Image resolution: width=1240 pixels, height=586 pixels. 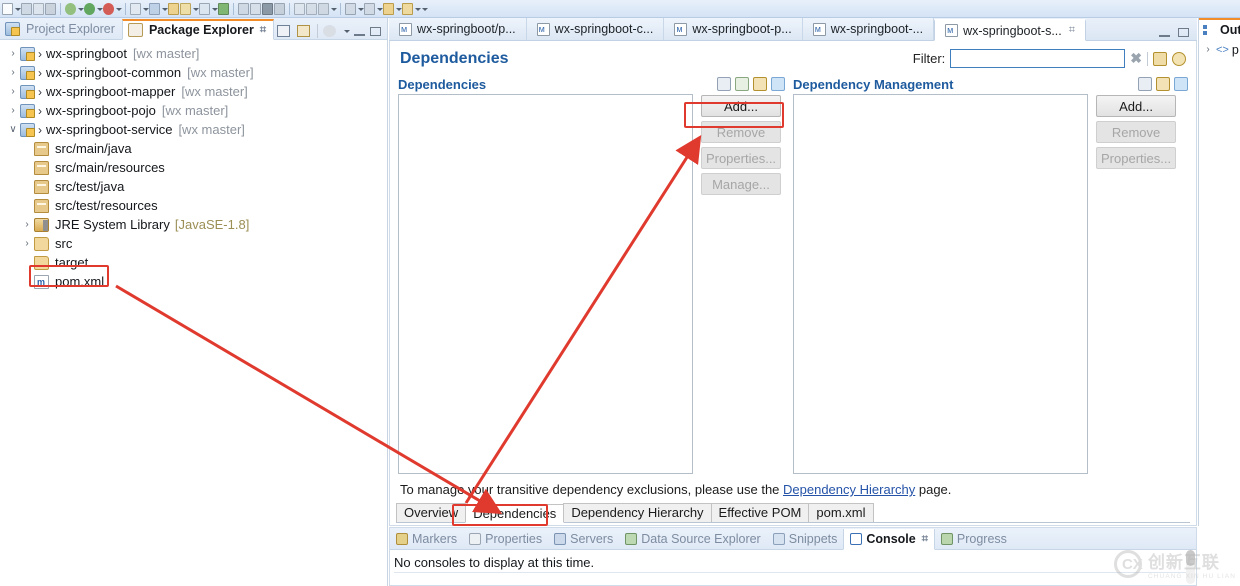 I want to click on watermark-text: 创新互联 CHUANG XIN HU LIAN, so click(x=1192, y=564).